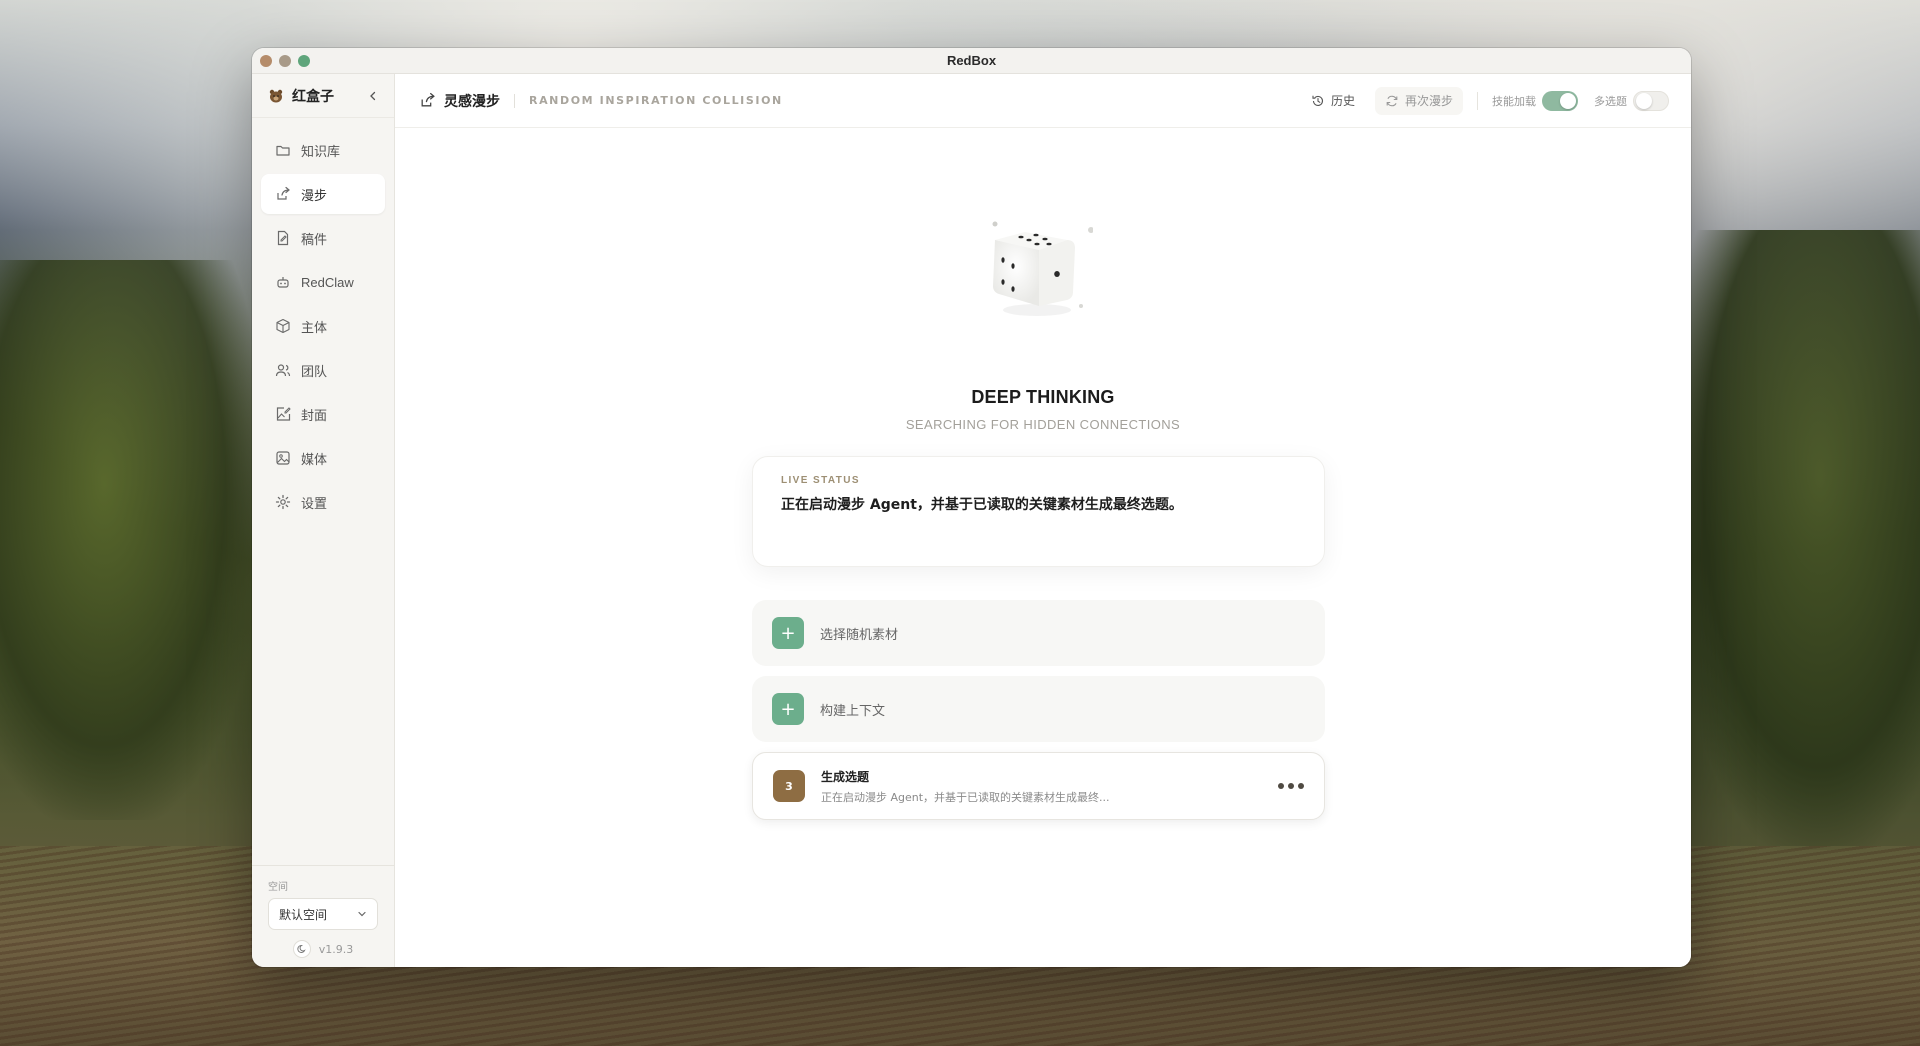  What do you see at coordinates (853, 711) in the screenshot?
I see `step-title: 构建上下文` at bounding box center [853, 711].